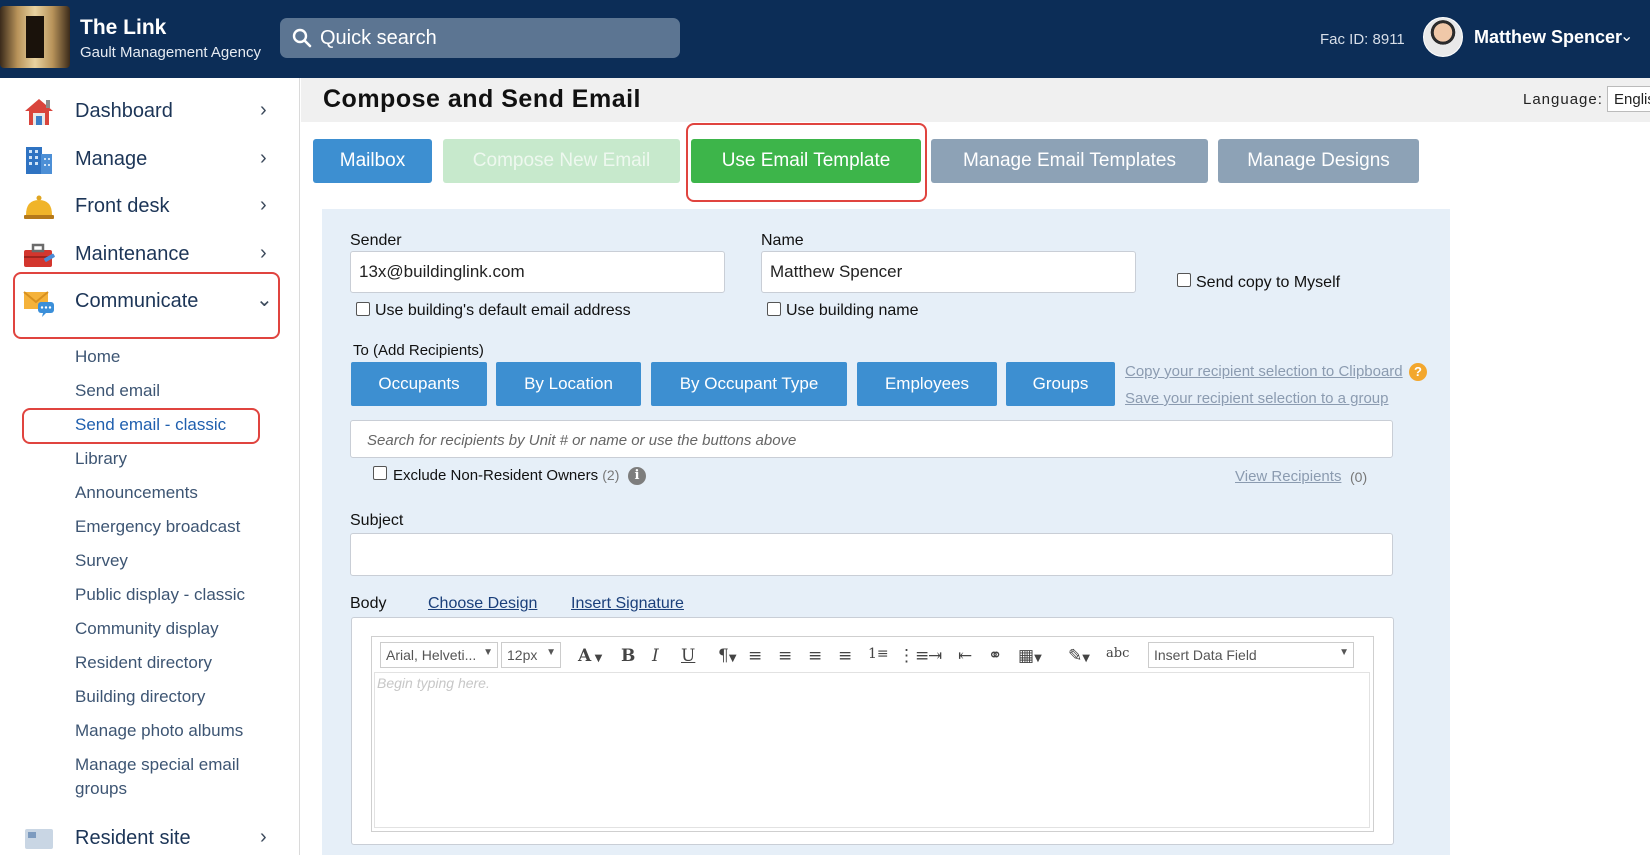 The image size is (1650, 864). Describe the element at coordinates (157, 527) in the screenshot. I see `sub-item-emergency-broadcast: Emergency broadcast` at that location.